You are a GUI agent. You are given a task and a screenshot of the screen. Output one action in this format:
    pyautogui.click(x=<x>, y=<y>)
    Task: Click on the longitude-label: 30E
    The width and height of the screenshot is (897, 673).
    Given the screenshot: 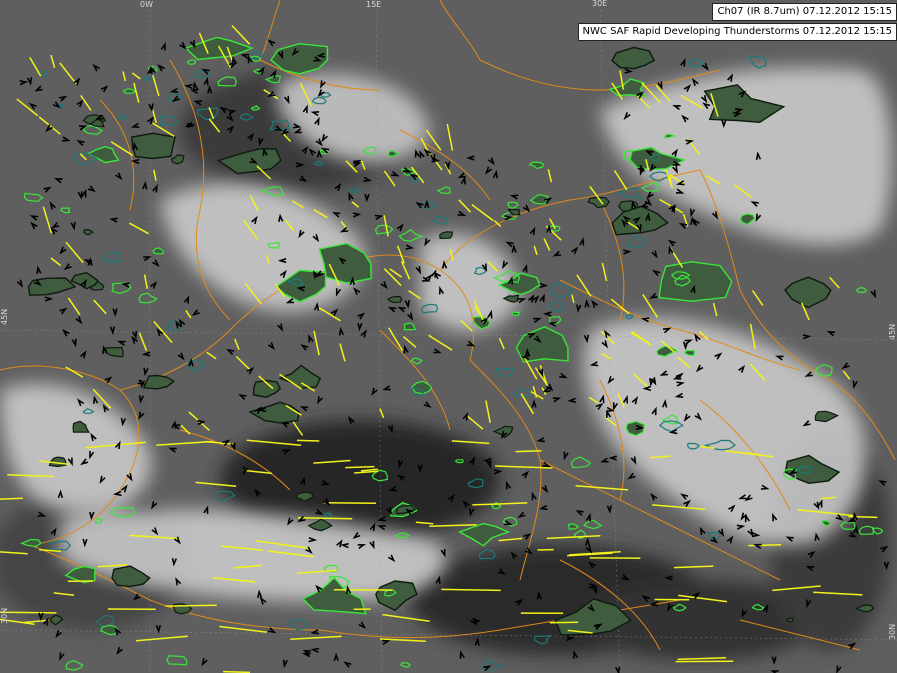 What is the action you would take?
    pyautogui.click(x=600, y=4)
    